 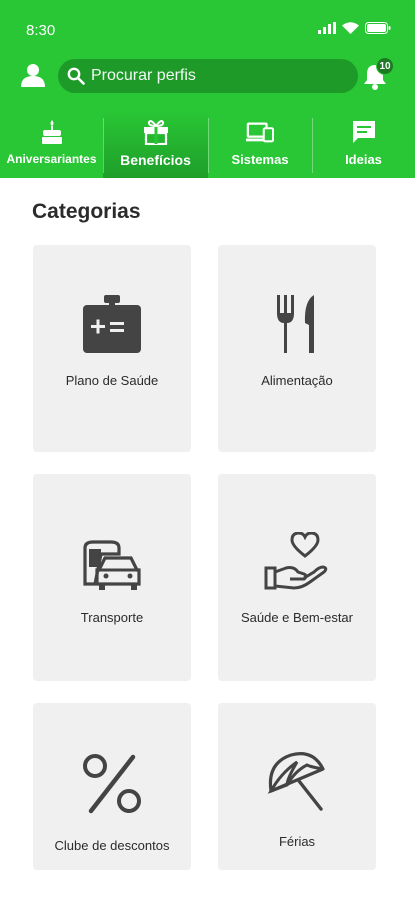 I want to click on category-card-transporte: Transporte, so click(x=112, y=577).